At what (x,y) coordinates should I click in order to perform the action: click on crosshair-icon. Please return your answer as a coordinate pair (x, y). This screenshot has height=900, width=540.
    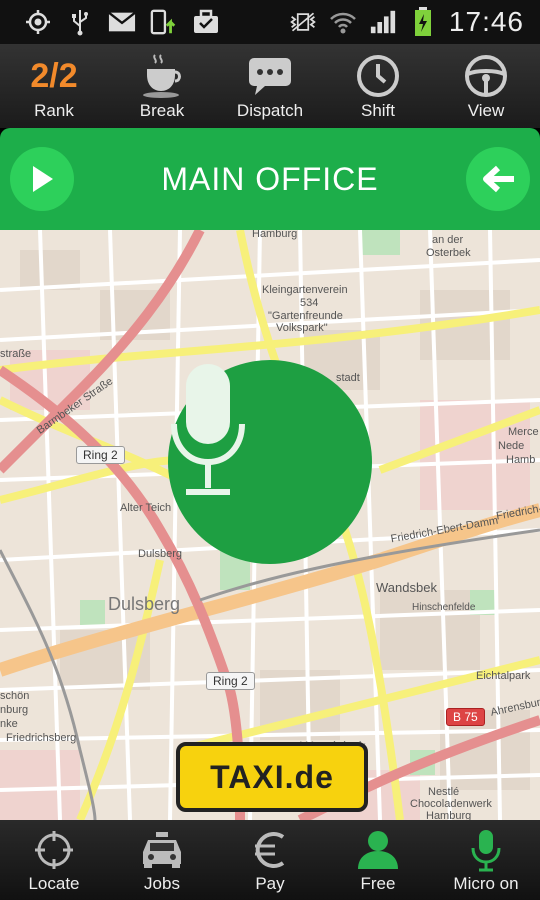
    Looking at the image, I should click on (54, 850).